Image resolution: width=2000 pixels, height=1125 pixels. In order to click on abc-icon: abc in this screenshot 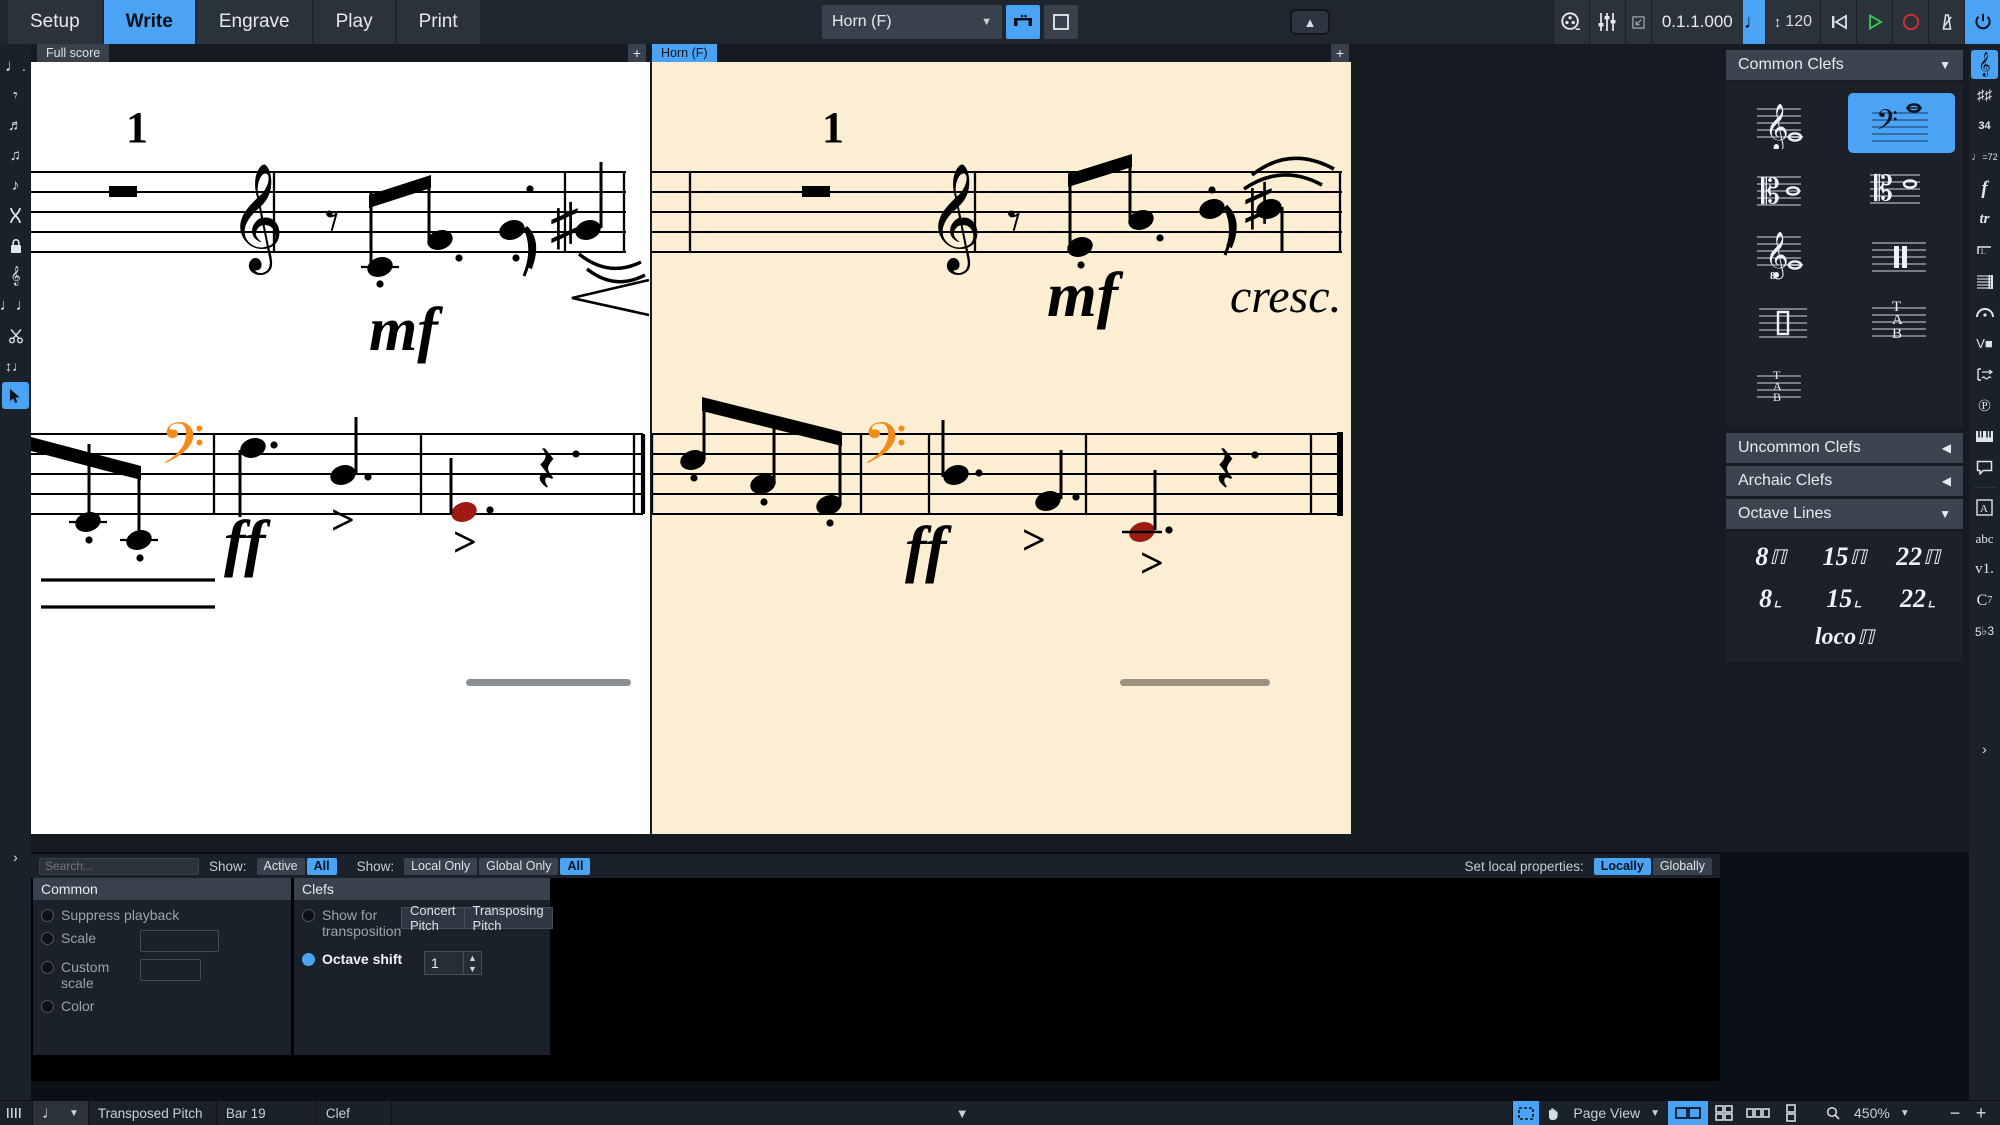, I will do `click(1984, 538)`.